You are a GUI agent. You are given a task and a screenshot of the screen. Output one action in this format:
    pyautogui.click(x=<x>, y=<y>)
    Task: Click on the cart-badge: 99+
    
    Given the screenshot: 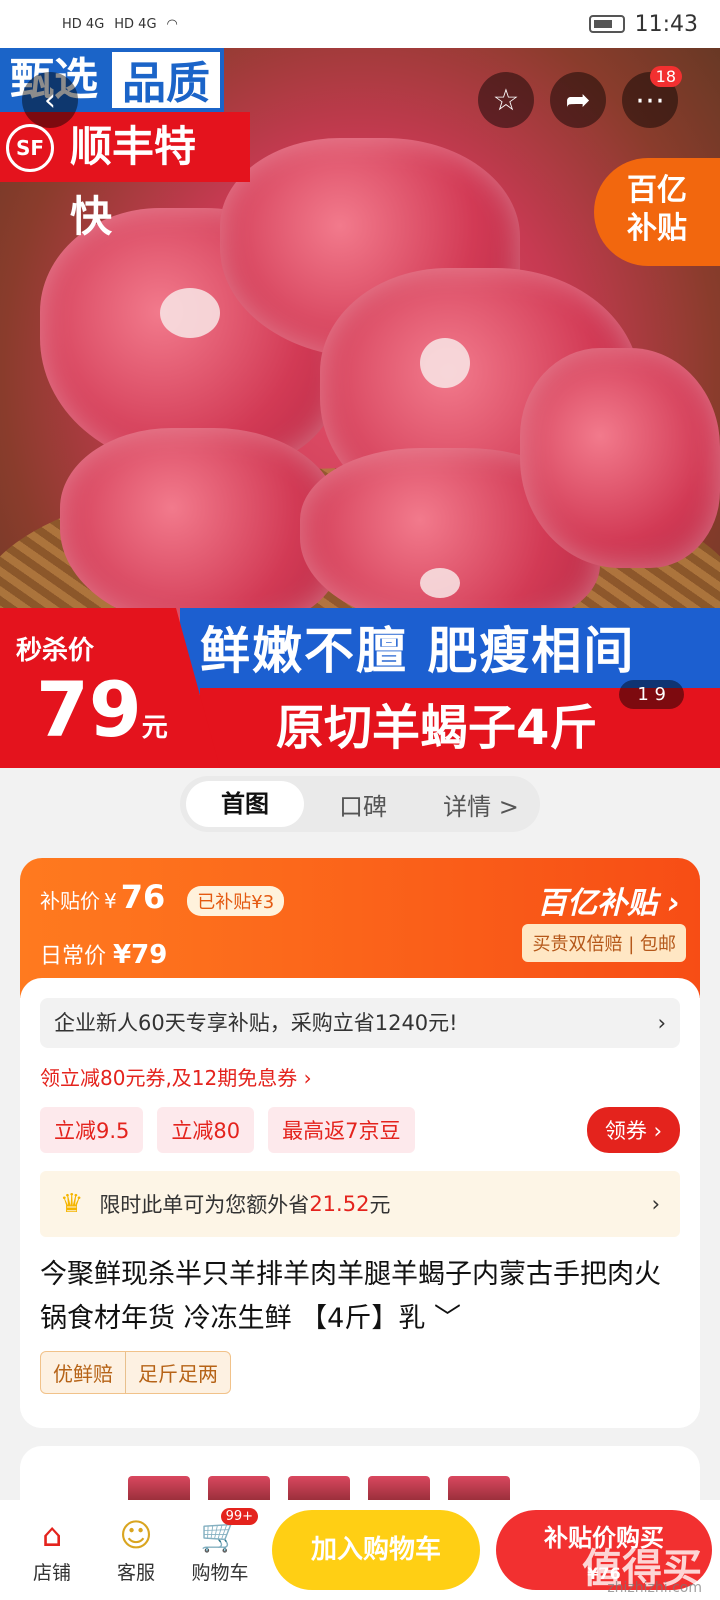 What is the action you would take?
    pyautogui.click(x=239, y=1516)
    